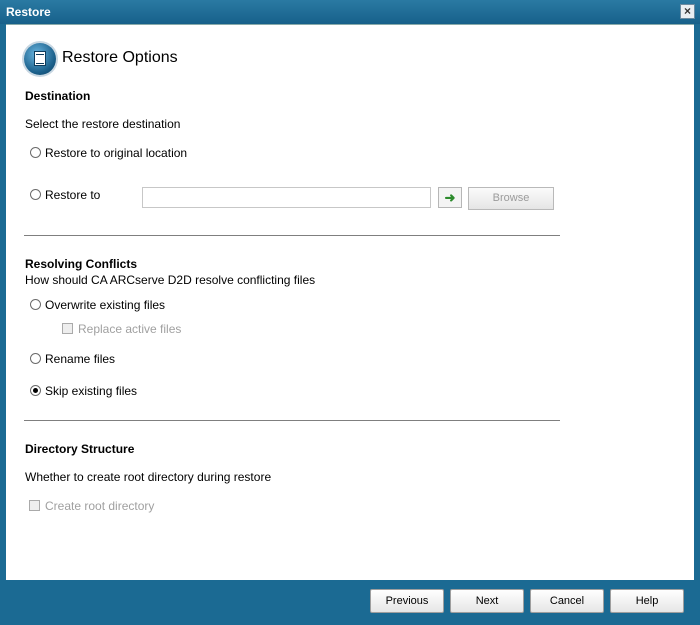 The height and width of the screenshot is (625, 700). I want to click on close-icon: ×, so click(687, 11).